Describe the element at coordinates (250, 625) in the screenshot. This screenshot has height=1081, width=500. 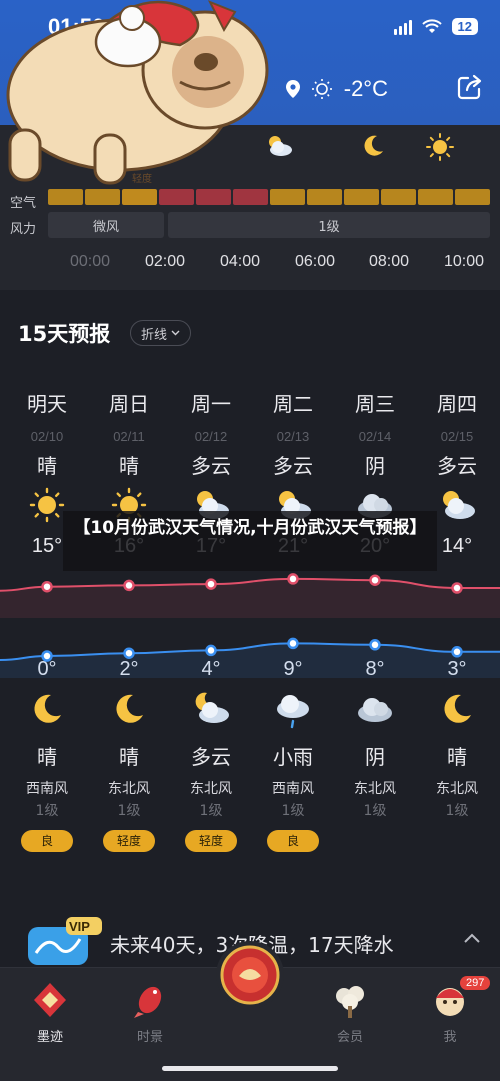
I see `temperature-line-chart` at that location.